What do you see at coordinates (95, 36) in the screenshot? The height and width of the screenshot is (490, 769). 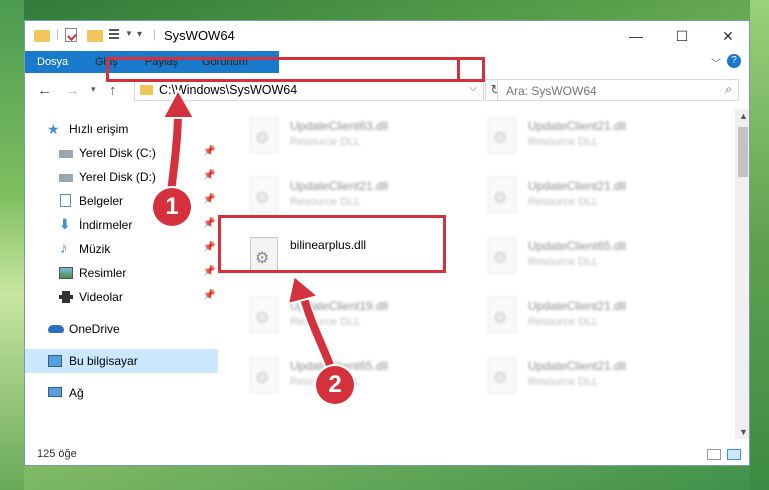 I see `new-folder-icon` at bounding box center [95, 36].